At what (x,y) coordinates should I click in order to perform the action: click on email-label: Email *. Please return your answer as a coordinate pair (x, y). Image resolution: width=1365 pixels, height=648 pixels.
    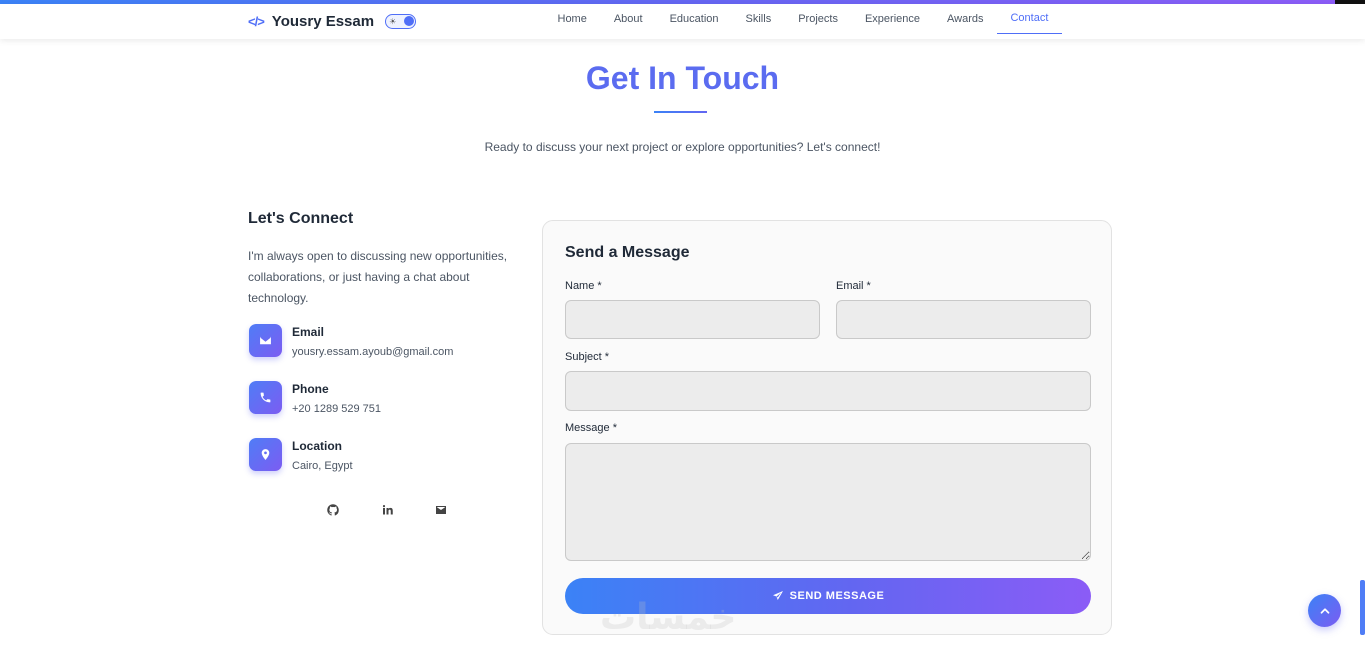
    Looking at the image, I should click on (853, 286).